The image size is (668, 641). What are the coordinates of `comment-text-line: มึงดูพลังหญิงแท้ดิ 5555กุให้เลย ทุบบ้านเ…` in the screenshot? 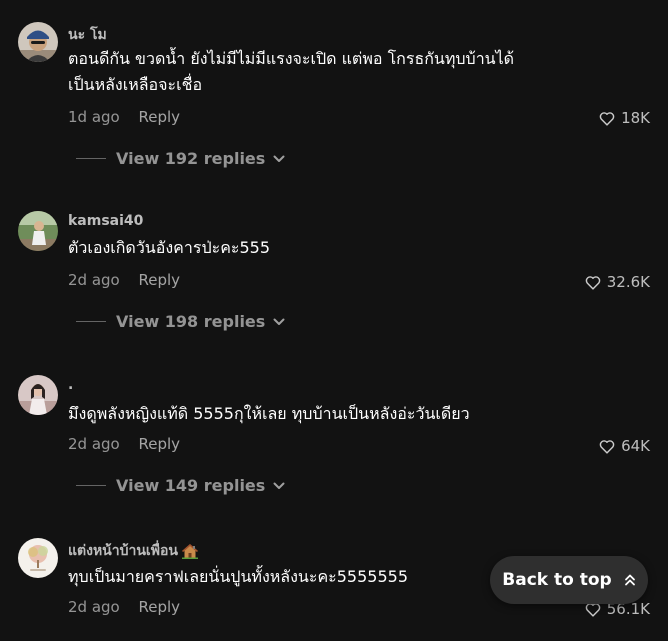 It's located at (269, 413).